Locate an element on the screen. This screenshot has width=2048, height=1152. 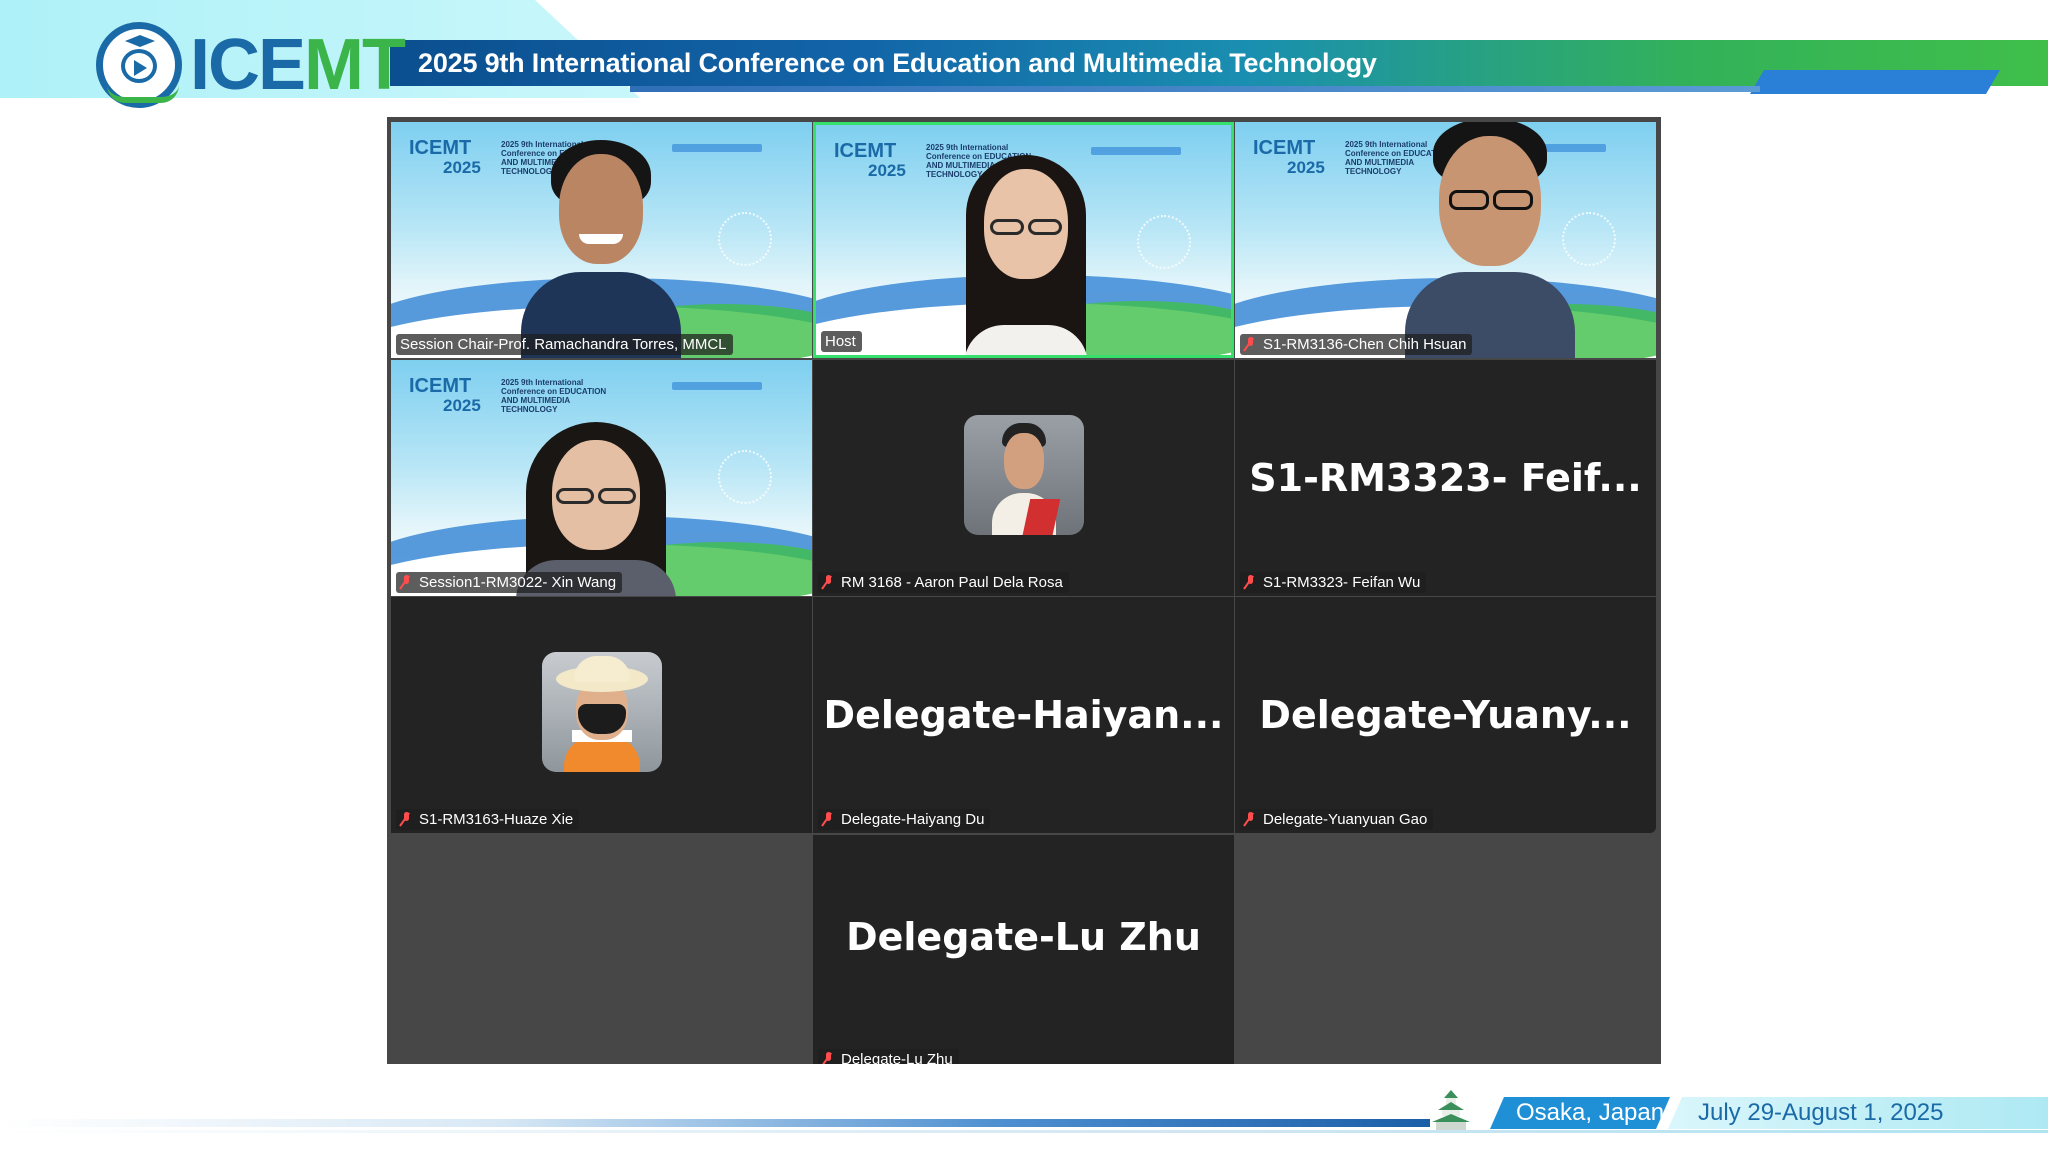
participant-tile: S1-RM3323- Feif... S1-RM3323- Feifan Wu is located at coordinates (1445, 478).